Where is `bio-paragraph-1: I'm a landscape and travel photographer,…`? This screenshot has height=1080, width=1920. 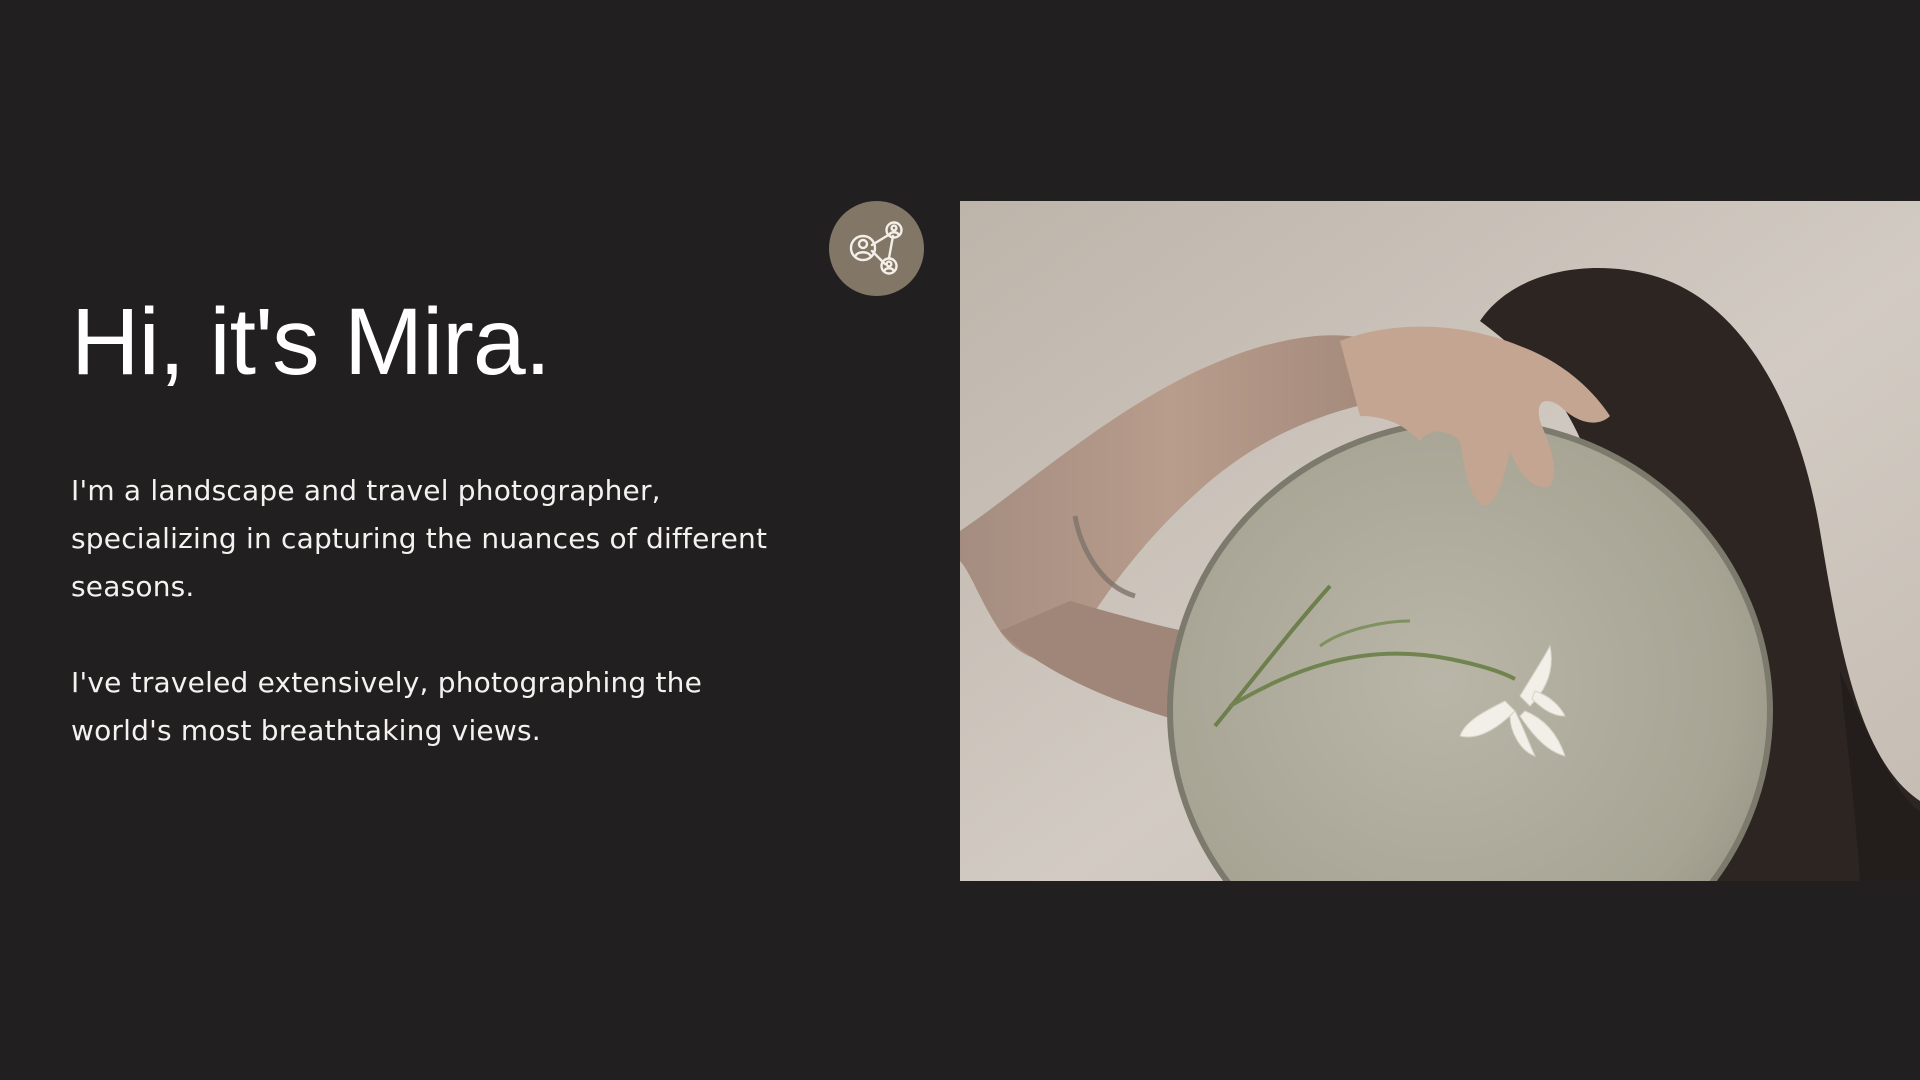
bio-paragraph-1: I'm a landscape and travel photographer,… is located at coordinates (419, 538).